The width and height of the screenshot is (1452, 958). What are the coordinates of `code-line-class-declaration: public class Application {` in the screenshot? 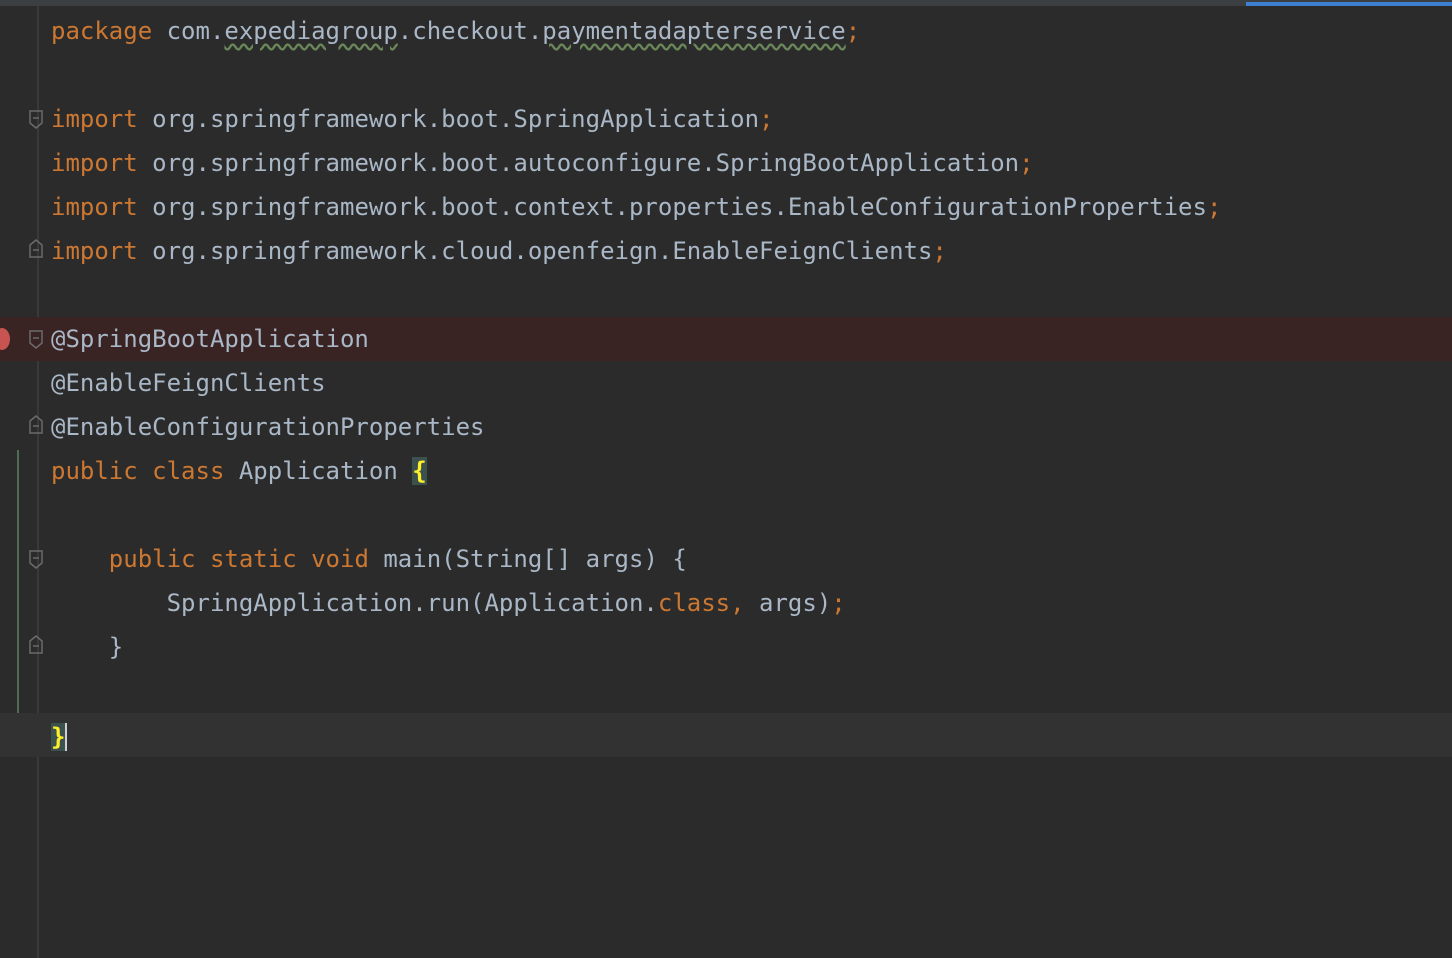 It's located at (726, 471).